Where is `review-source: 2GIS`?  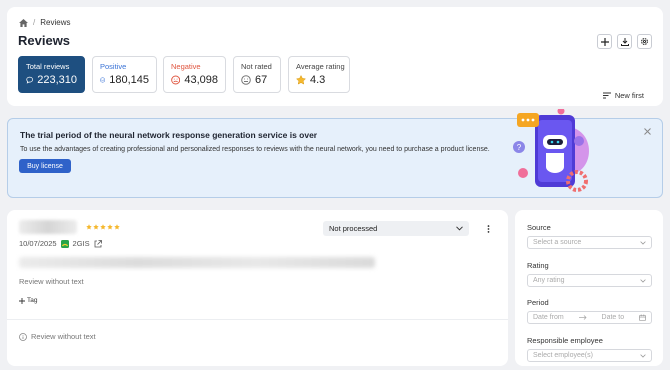
review-source: 2GIS is located at coordinates (81, 243).